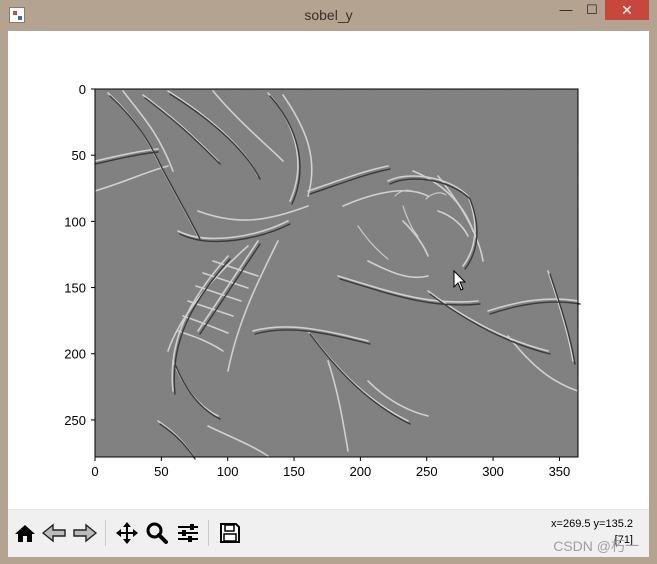  What do you see at coordinates (75, 420) in the screenshot?
I see `y-tick-label: 250` at bounding box center [75, 420].